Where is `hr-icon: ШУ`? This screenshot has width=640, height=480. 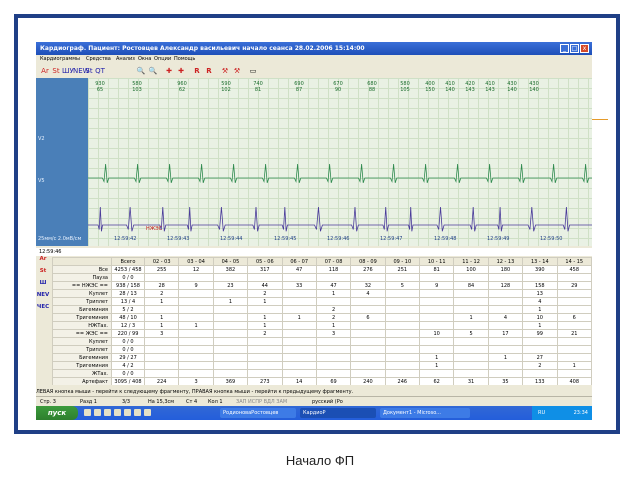
hr-icon: ШУ is located at coordinates (68, 71).